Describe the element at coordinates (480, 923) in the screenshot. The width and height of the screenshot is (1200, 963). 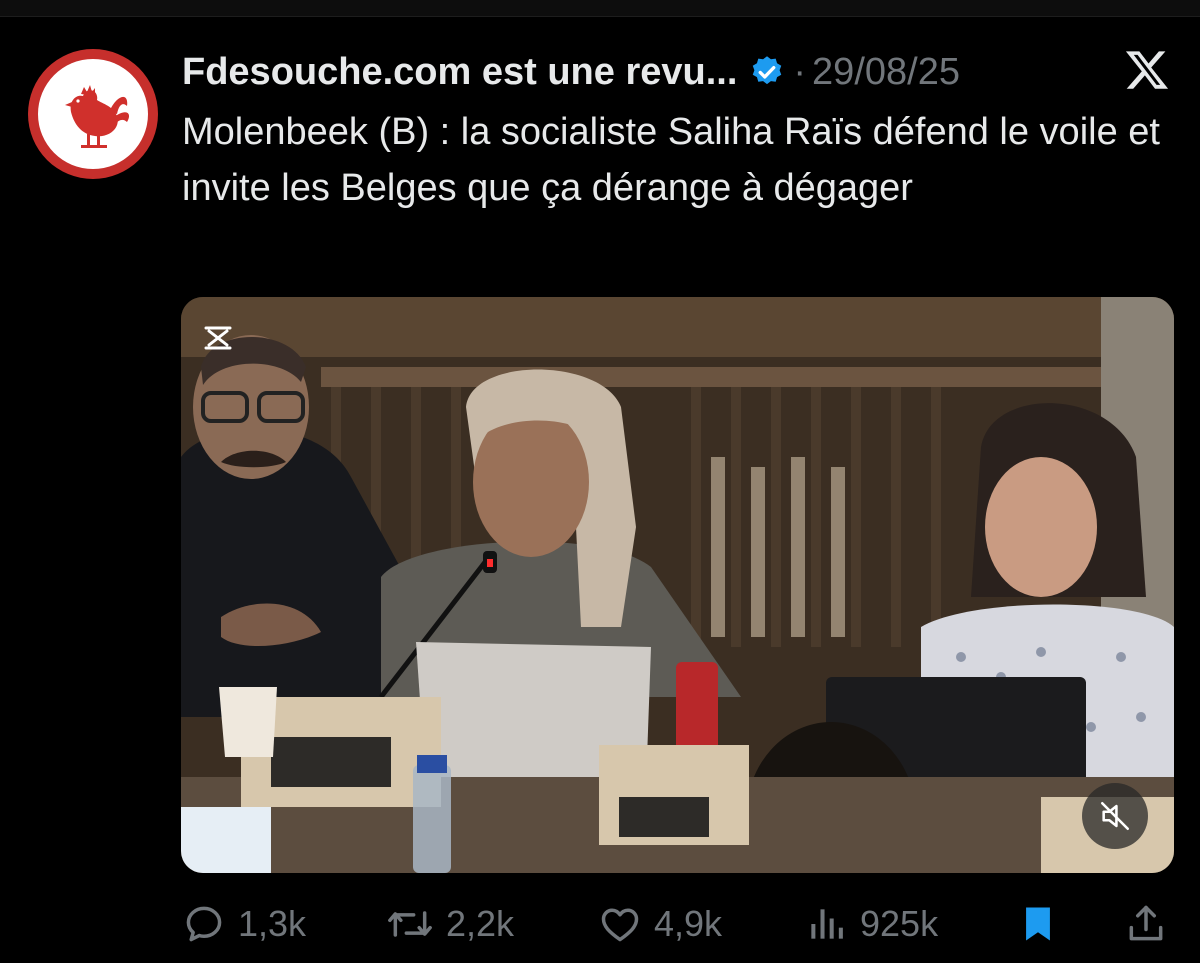
I see `repost-count: 2,2k` at that location.